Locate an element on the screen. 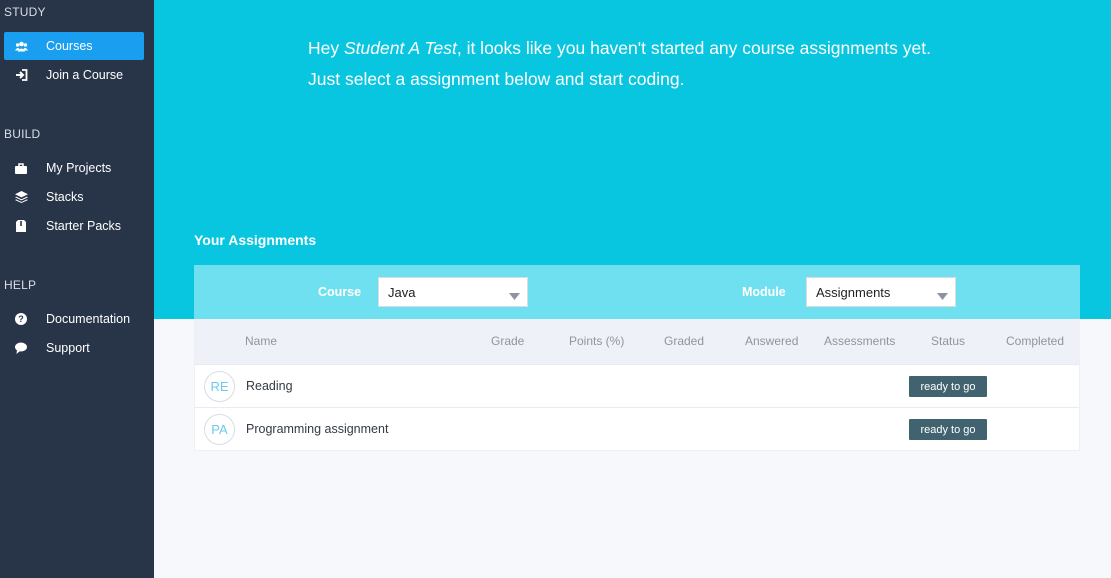  sidebar-item-label: Support is located at coordinates (68, 348).